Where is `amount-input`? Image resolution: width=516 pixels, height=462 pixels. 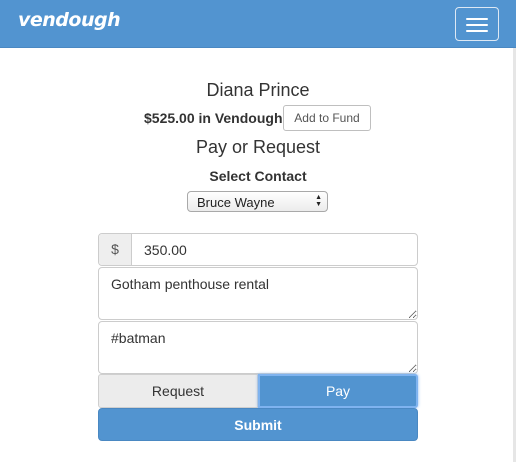
amount-input is located at coordinates (274, 249).